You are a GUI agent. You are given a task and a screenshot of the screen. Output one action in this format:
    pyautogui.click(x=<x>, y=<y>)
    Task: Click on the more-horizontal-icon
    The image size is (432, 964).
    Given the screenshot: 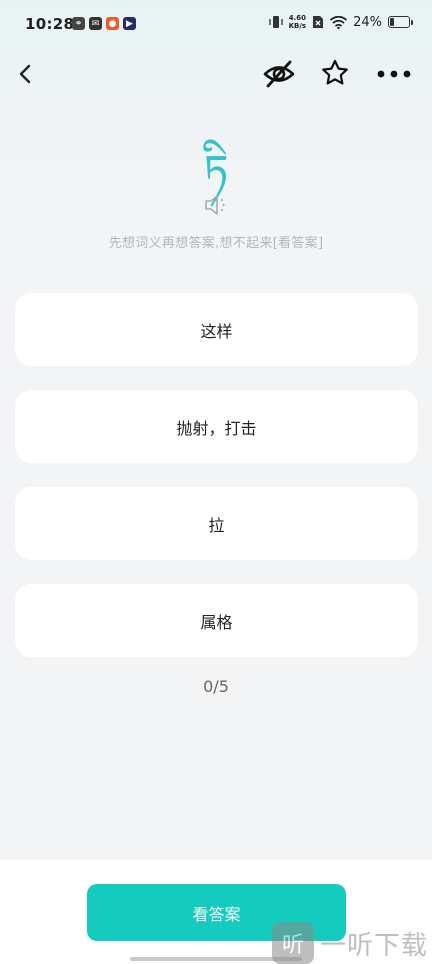 What is the action you would take?
    pyautogui.click(x=394, y=74)
    